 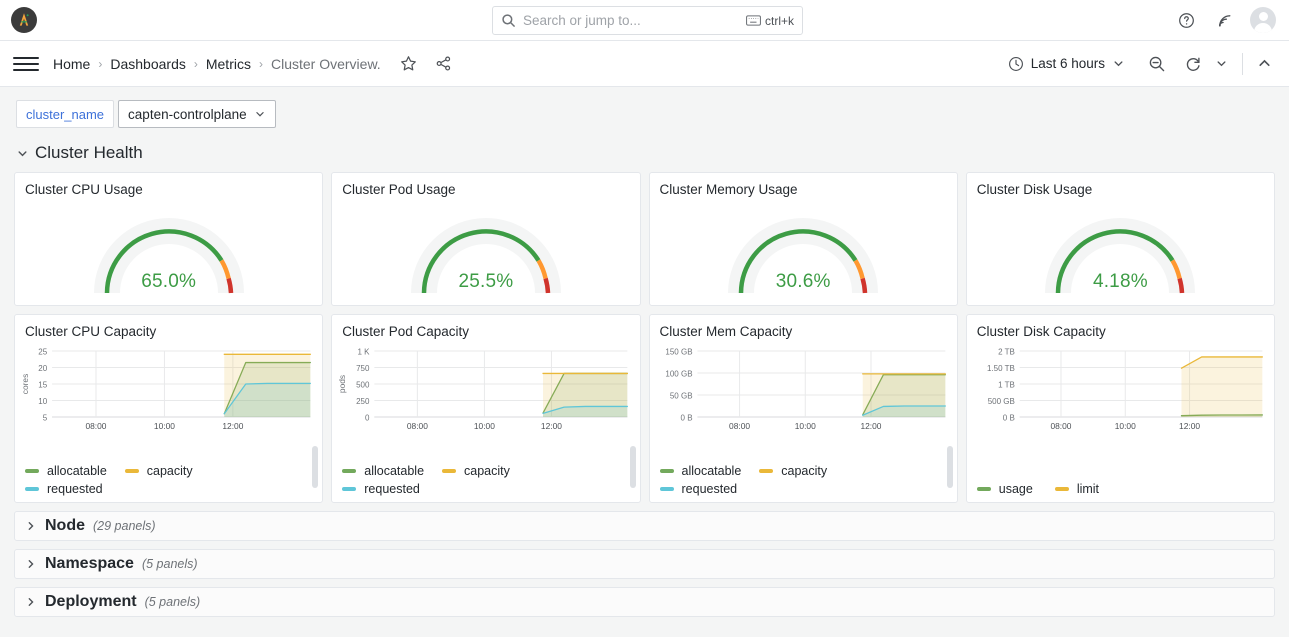 What do you see at coordinates (678, 351) in the screenshot?
I see `svg-text: 150 GB` at bounding box center [678, 351].